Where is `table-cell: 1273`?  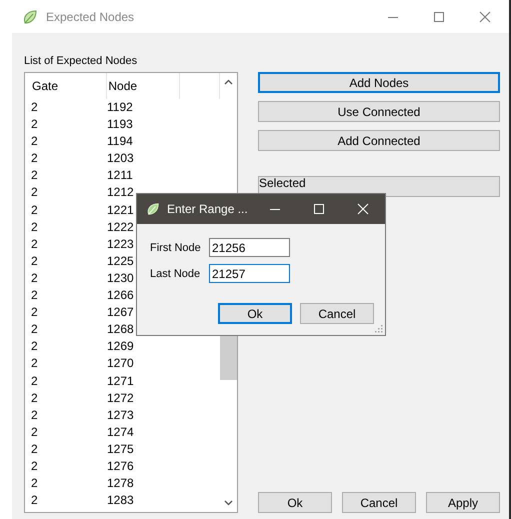 table-cell: 1273 is located at coordinates (120, 415).